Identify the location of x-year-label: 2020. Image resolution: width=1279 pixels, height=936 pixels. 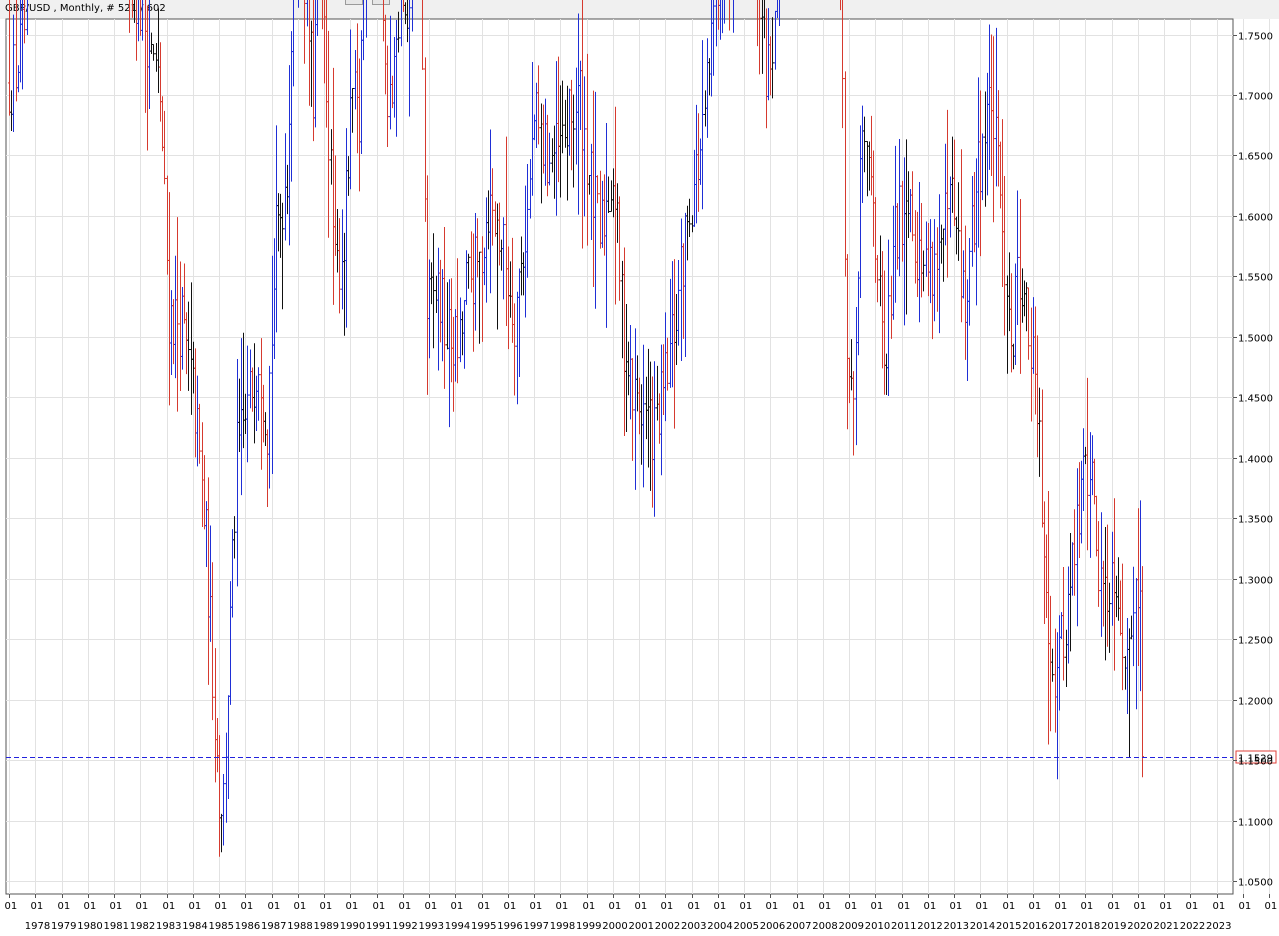
(1139, 926).